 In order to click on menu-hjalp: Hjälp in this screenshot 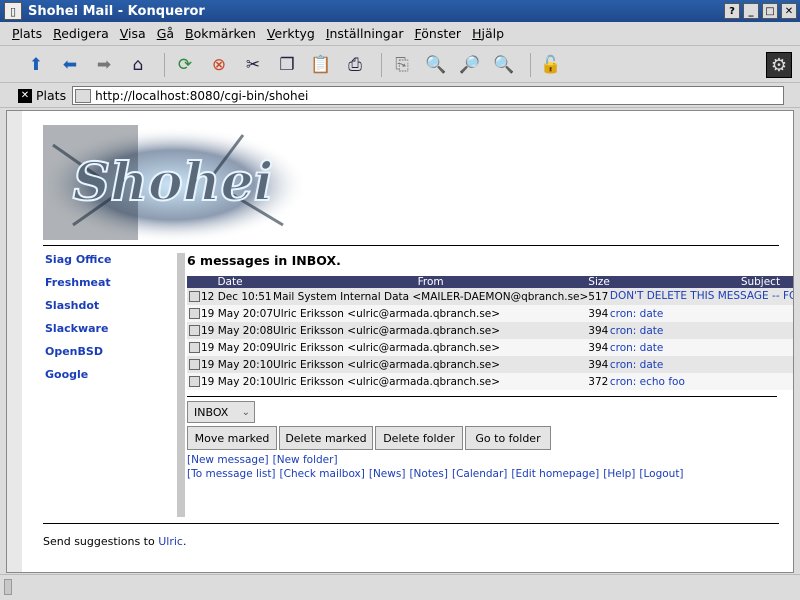, I will do `click(488, 33)`.